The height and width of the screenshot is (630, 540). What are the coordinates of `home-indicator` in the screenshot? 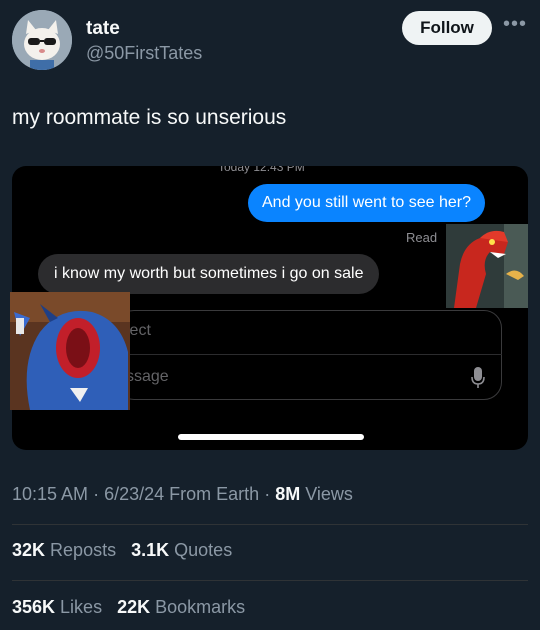 It's located at (271, 437).